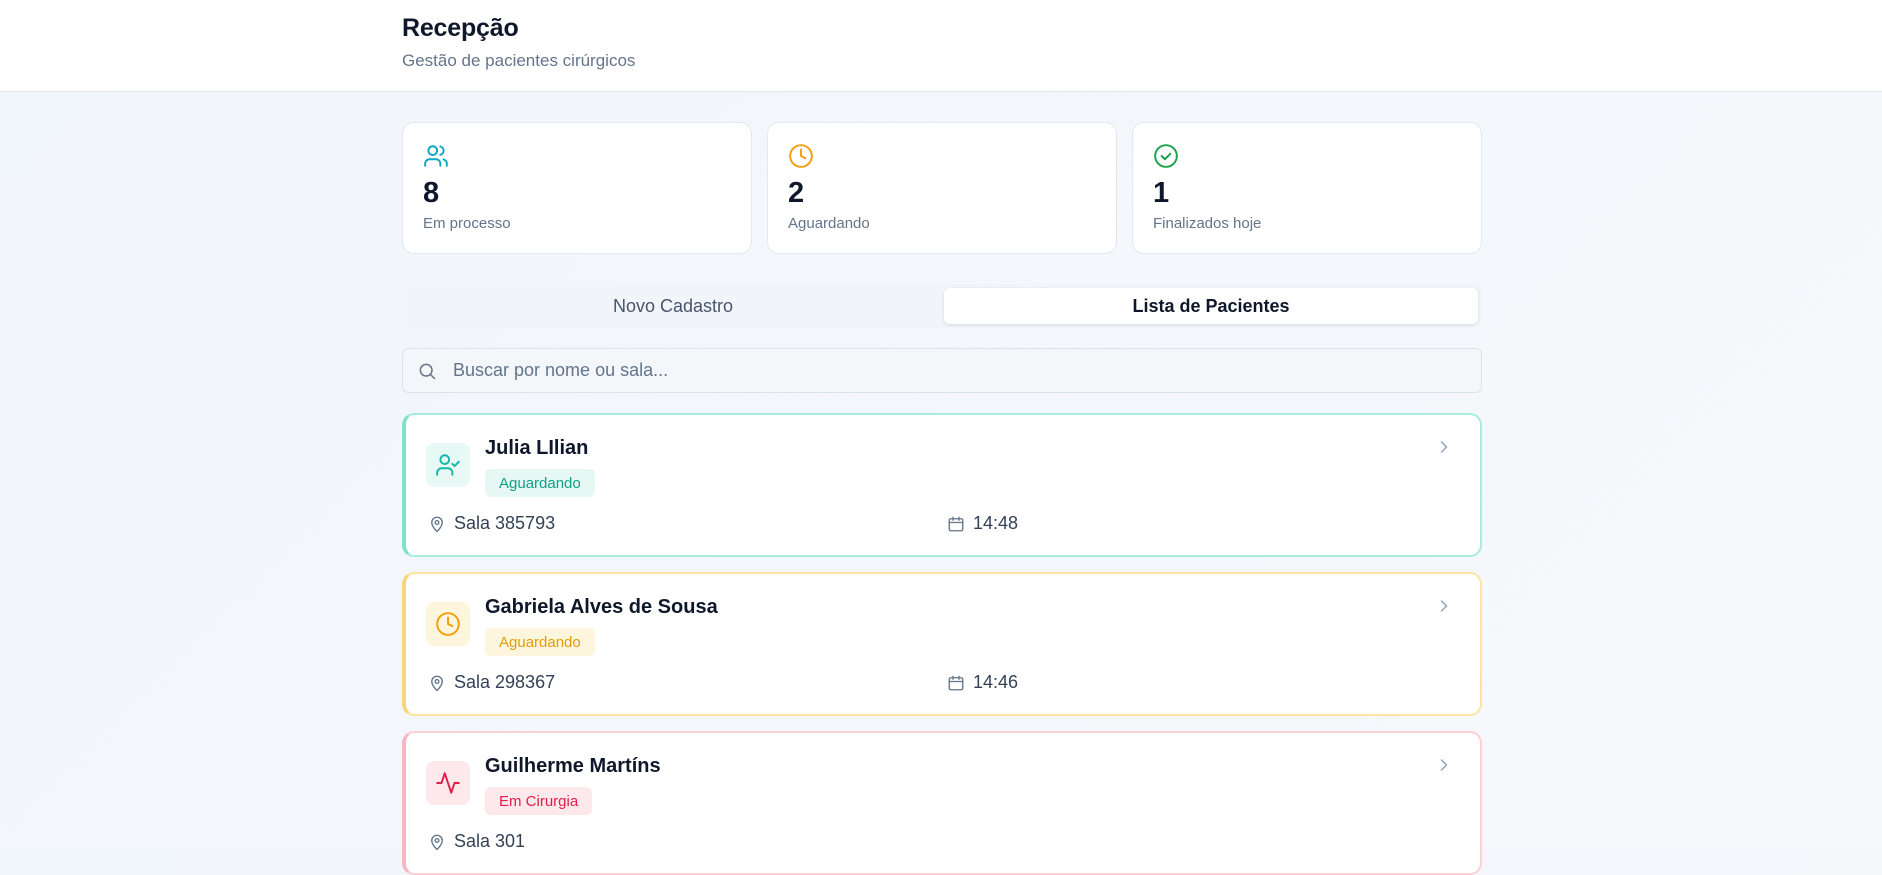  Describe the element at coordinates (537, 448) in the screenshot. I see `patient-name: Julia LIlian` at that location.